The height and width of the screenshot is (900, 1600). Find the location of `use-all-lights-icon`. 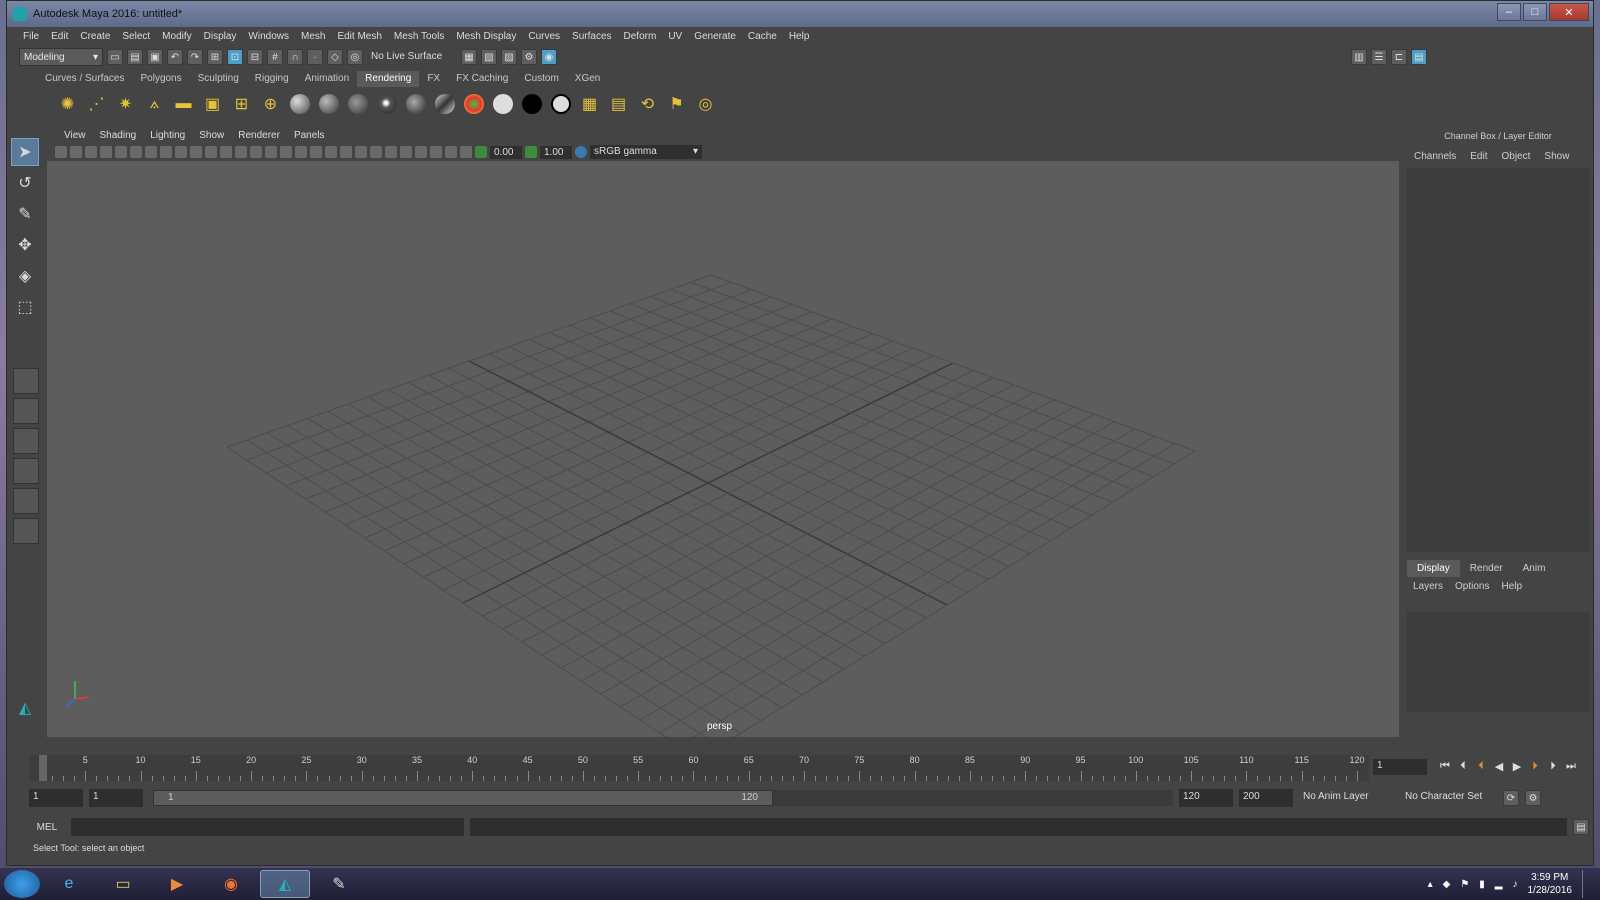

use-all-lights-icon is located at coordinates (346, 152).